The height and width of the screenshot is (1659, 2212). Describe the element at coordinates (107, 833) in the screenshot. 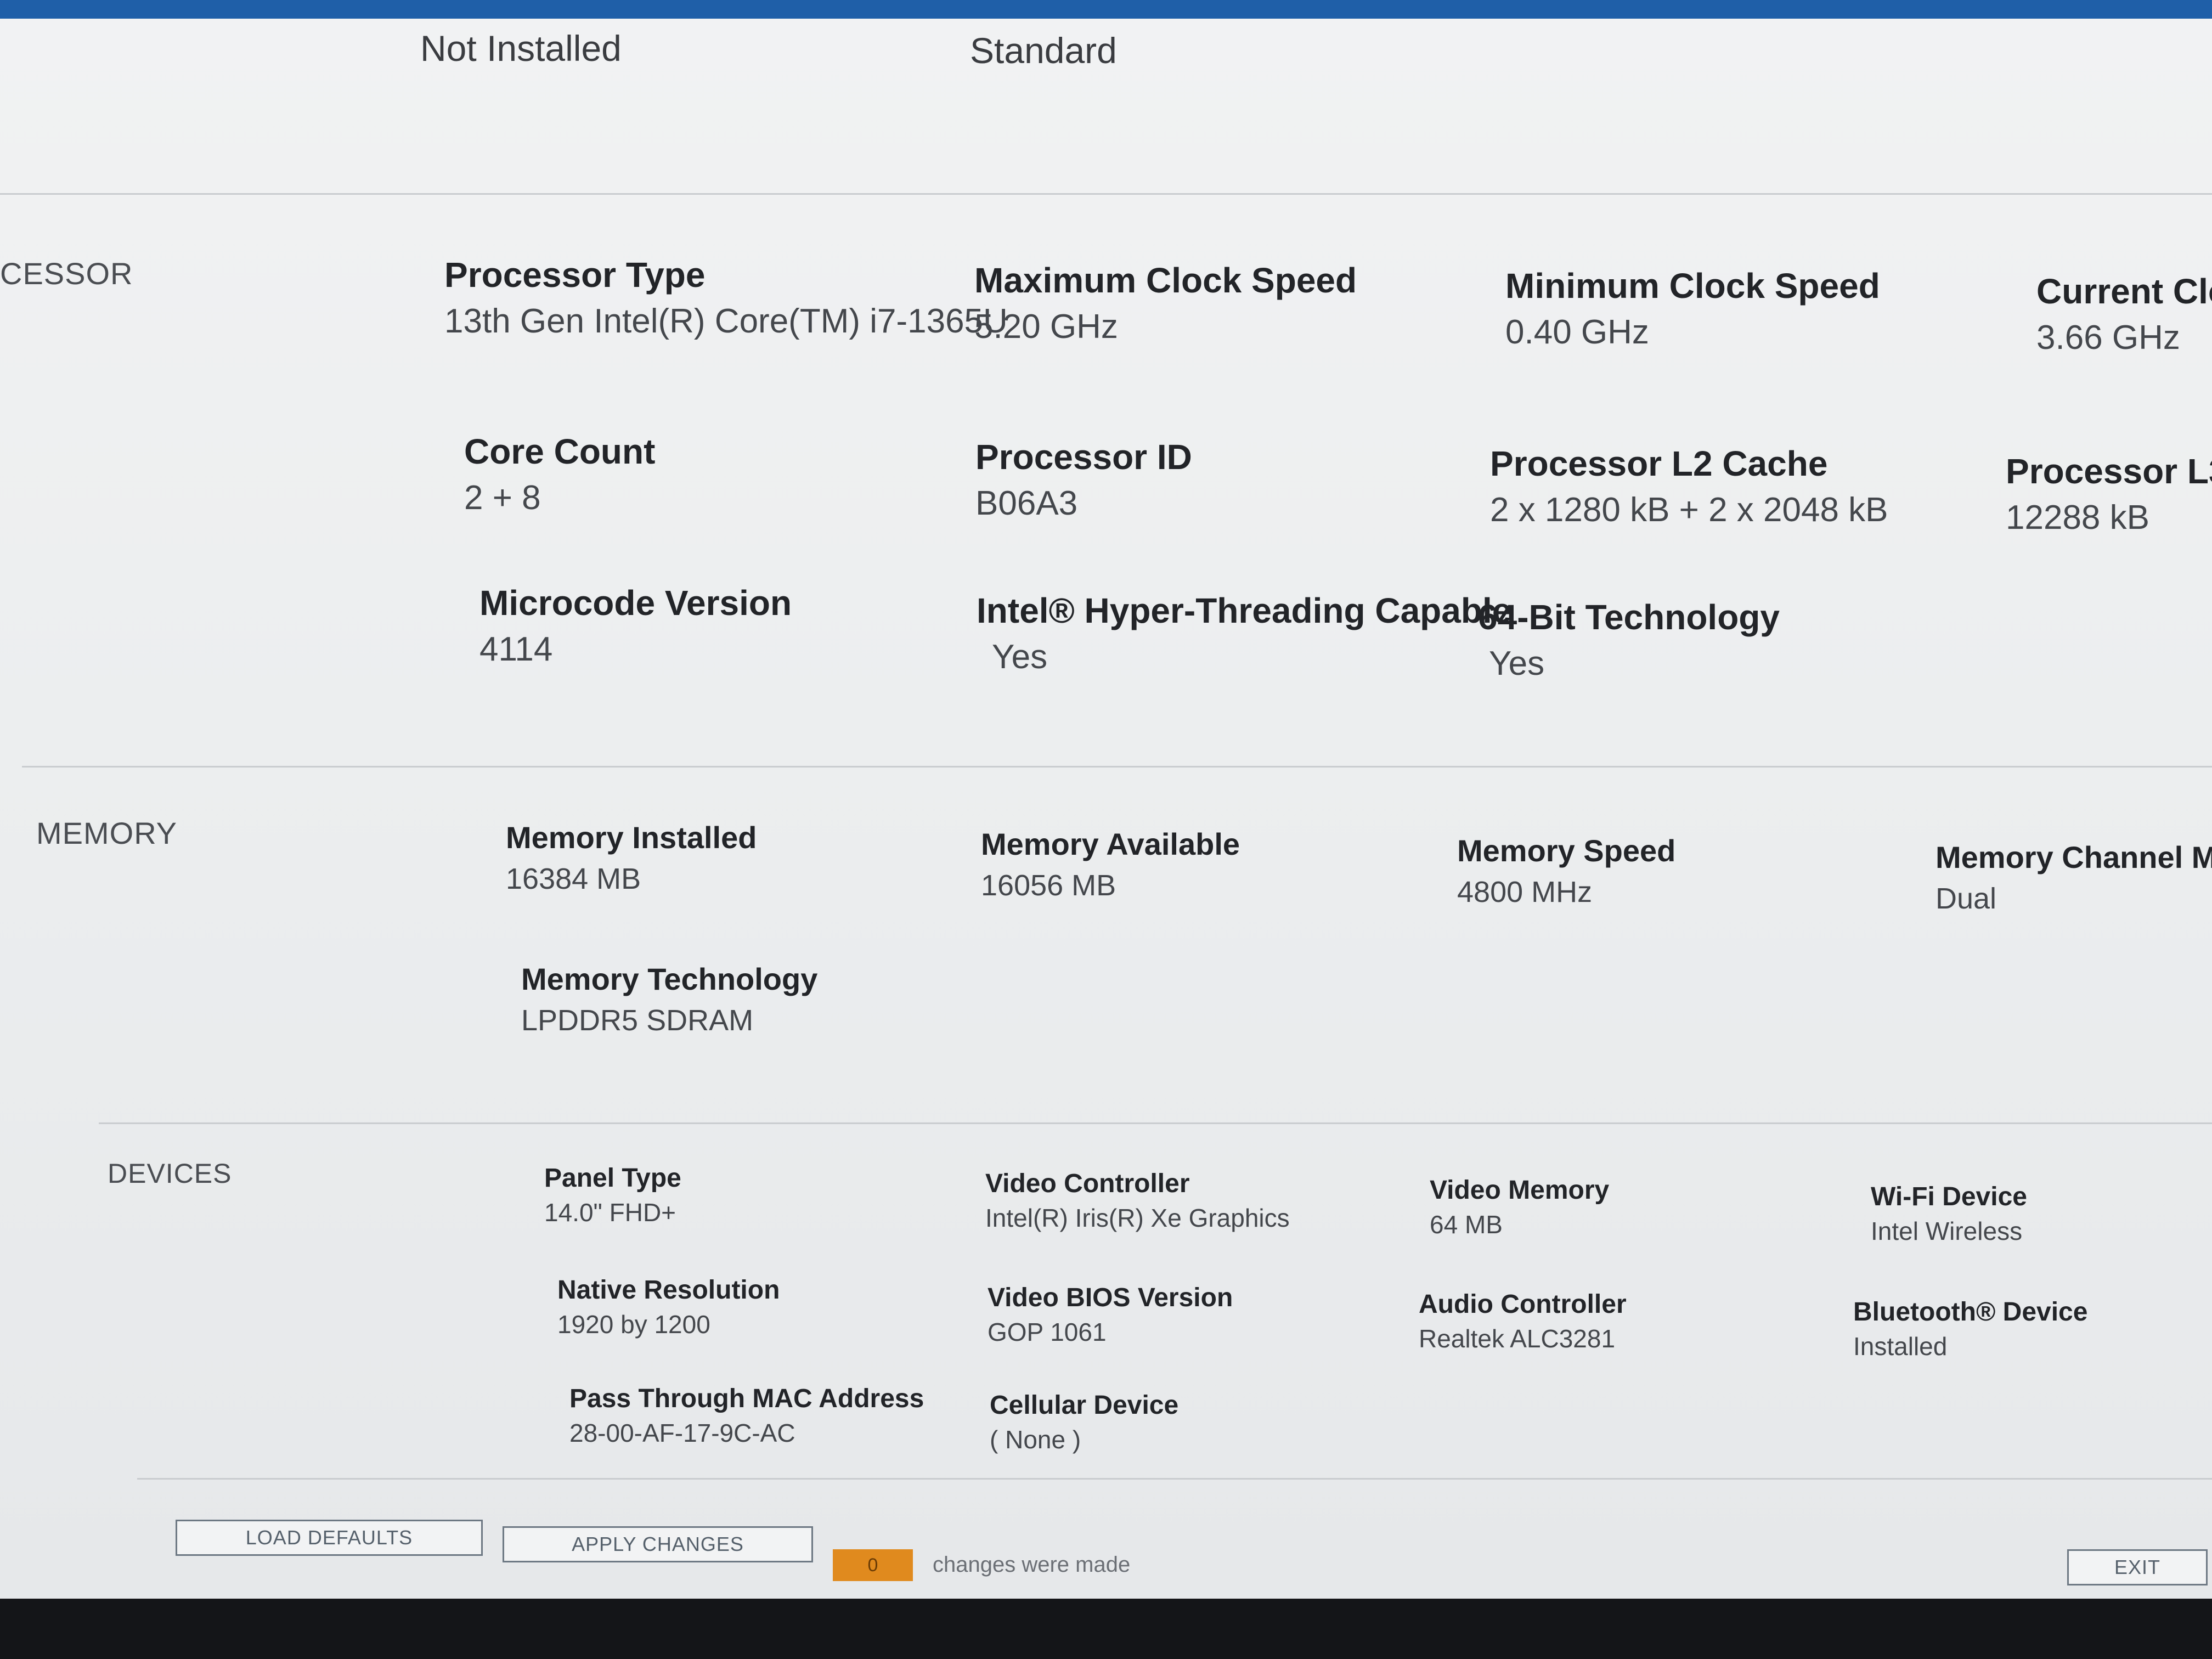

I see `memory-section-label: MEMORY` at that location.